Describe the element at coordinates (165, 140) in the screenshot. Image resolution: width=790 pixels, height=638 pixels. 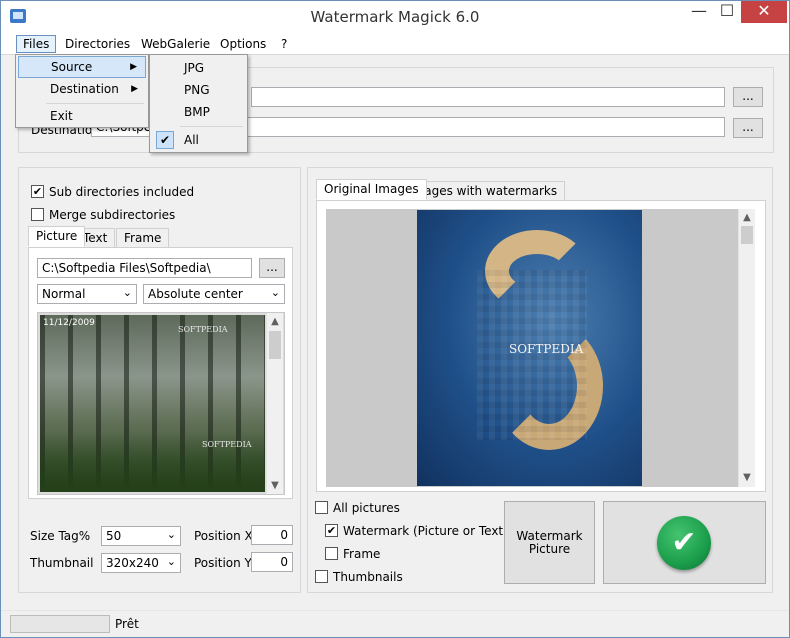
I see `checked-icon: ✔` at that location.